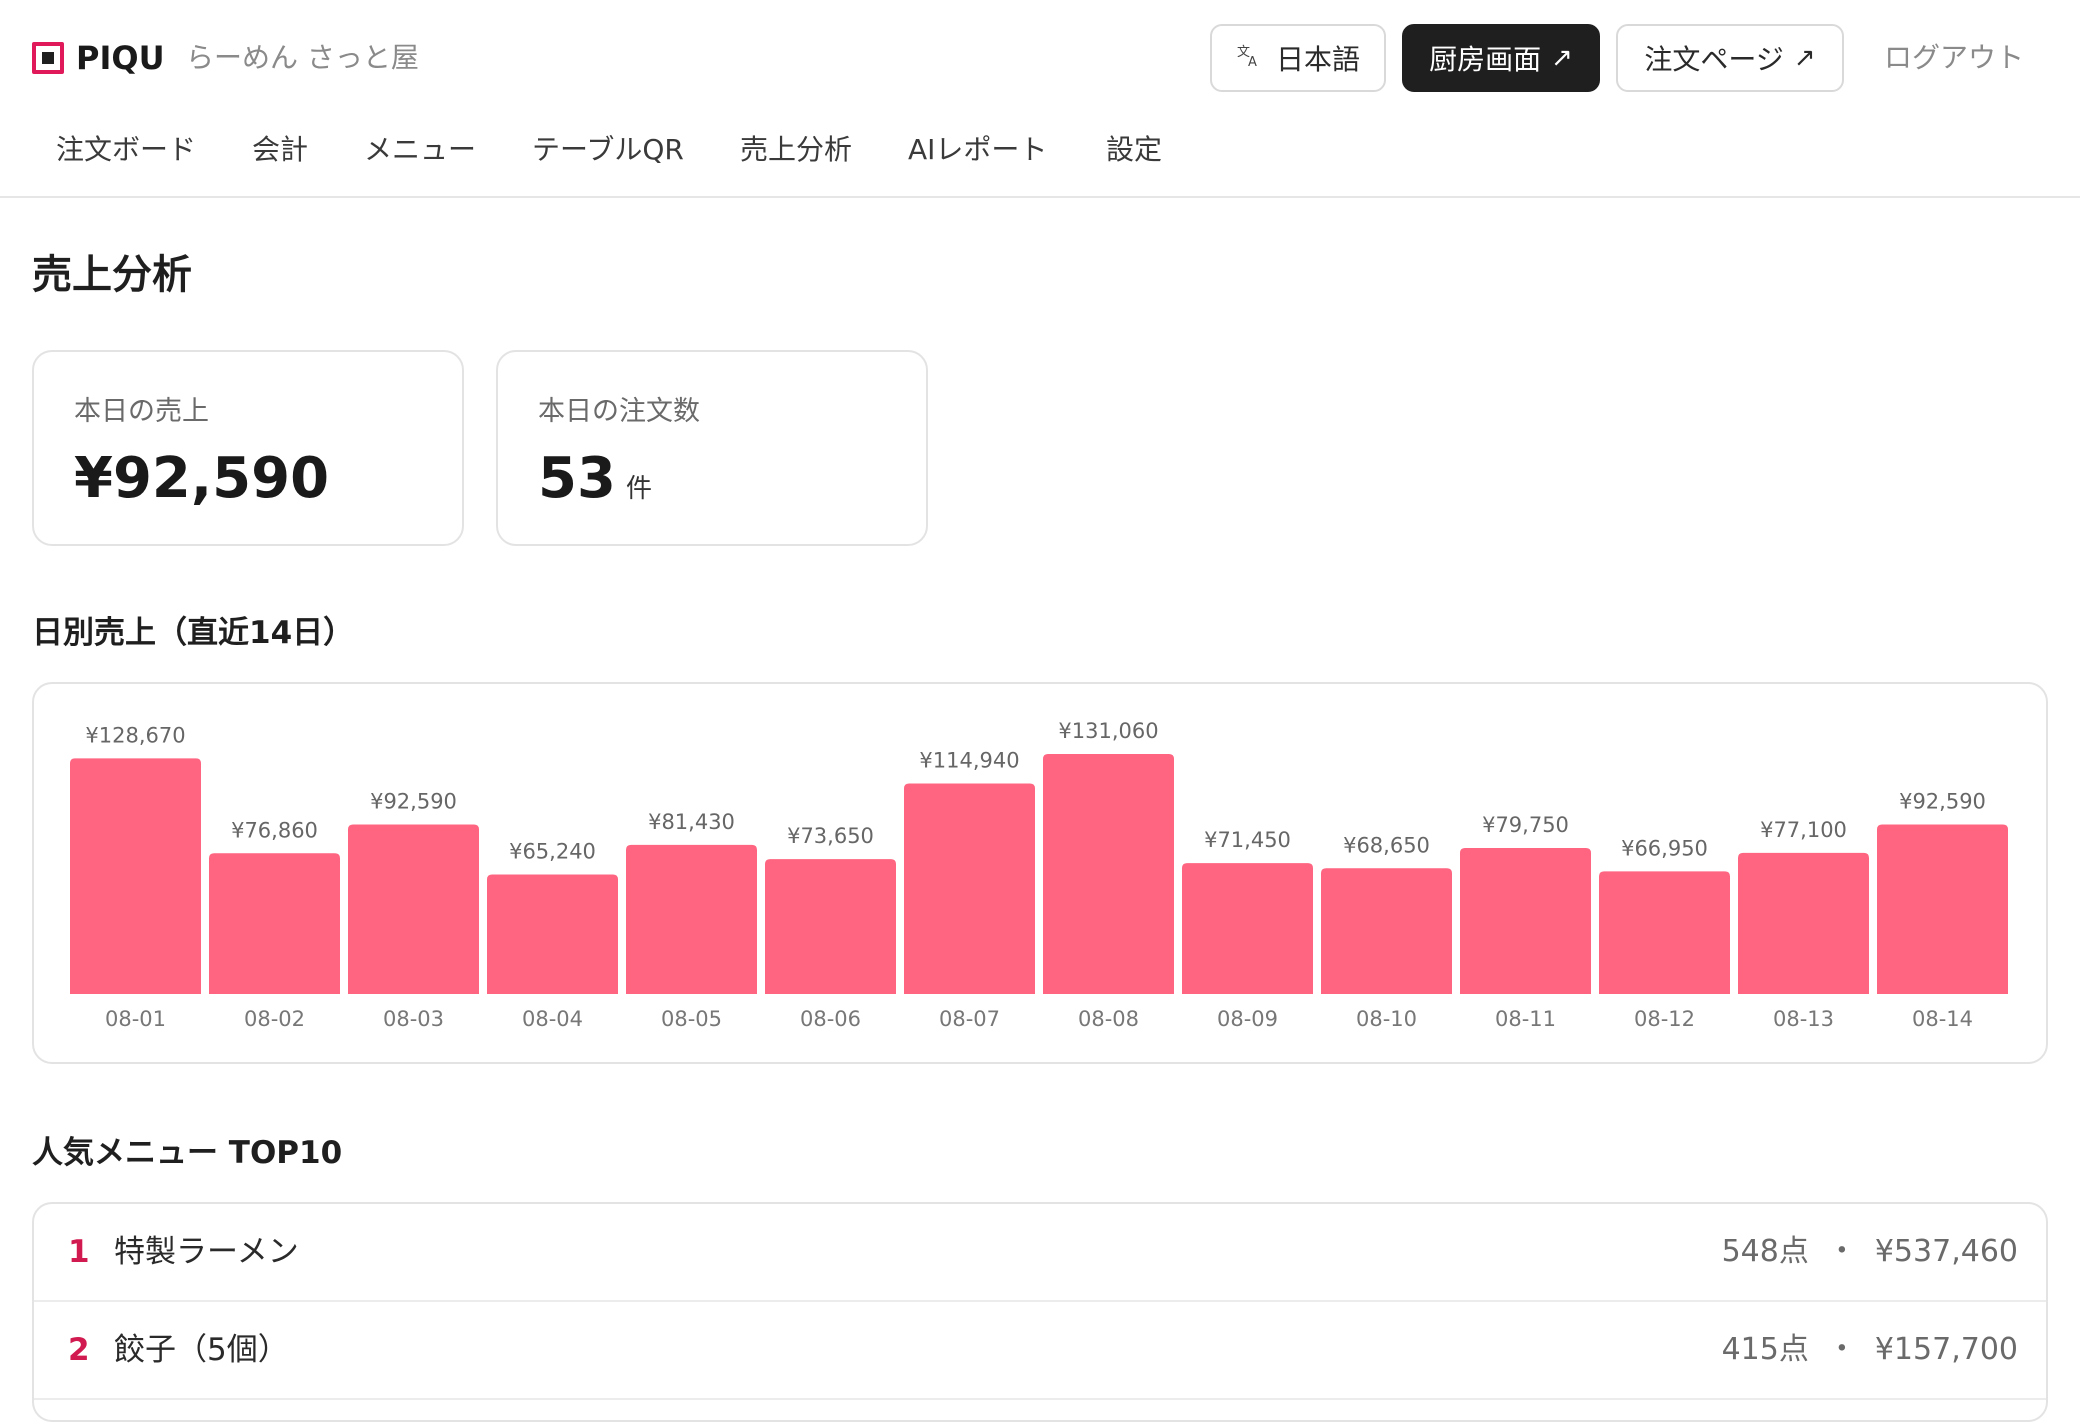 This screenshot has height=1422, width=2080. I want to click on chart-value-label: ¥114,940, so click(969, 761).